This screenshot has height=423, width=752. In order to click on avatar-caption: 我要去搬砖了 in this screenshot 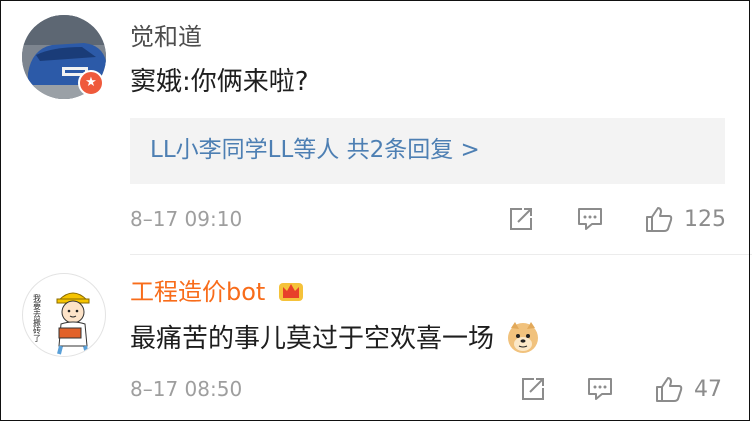, I will do `click(37, 317)`.